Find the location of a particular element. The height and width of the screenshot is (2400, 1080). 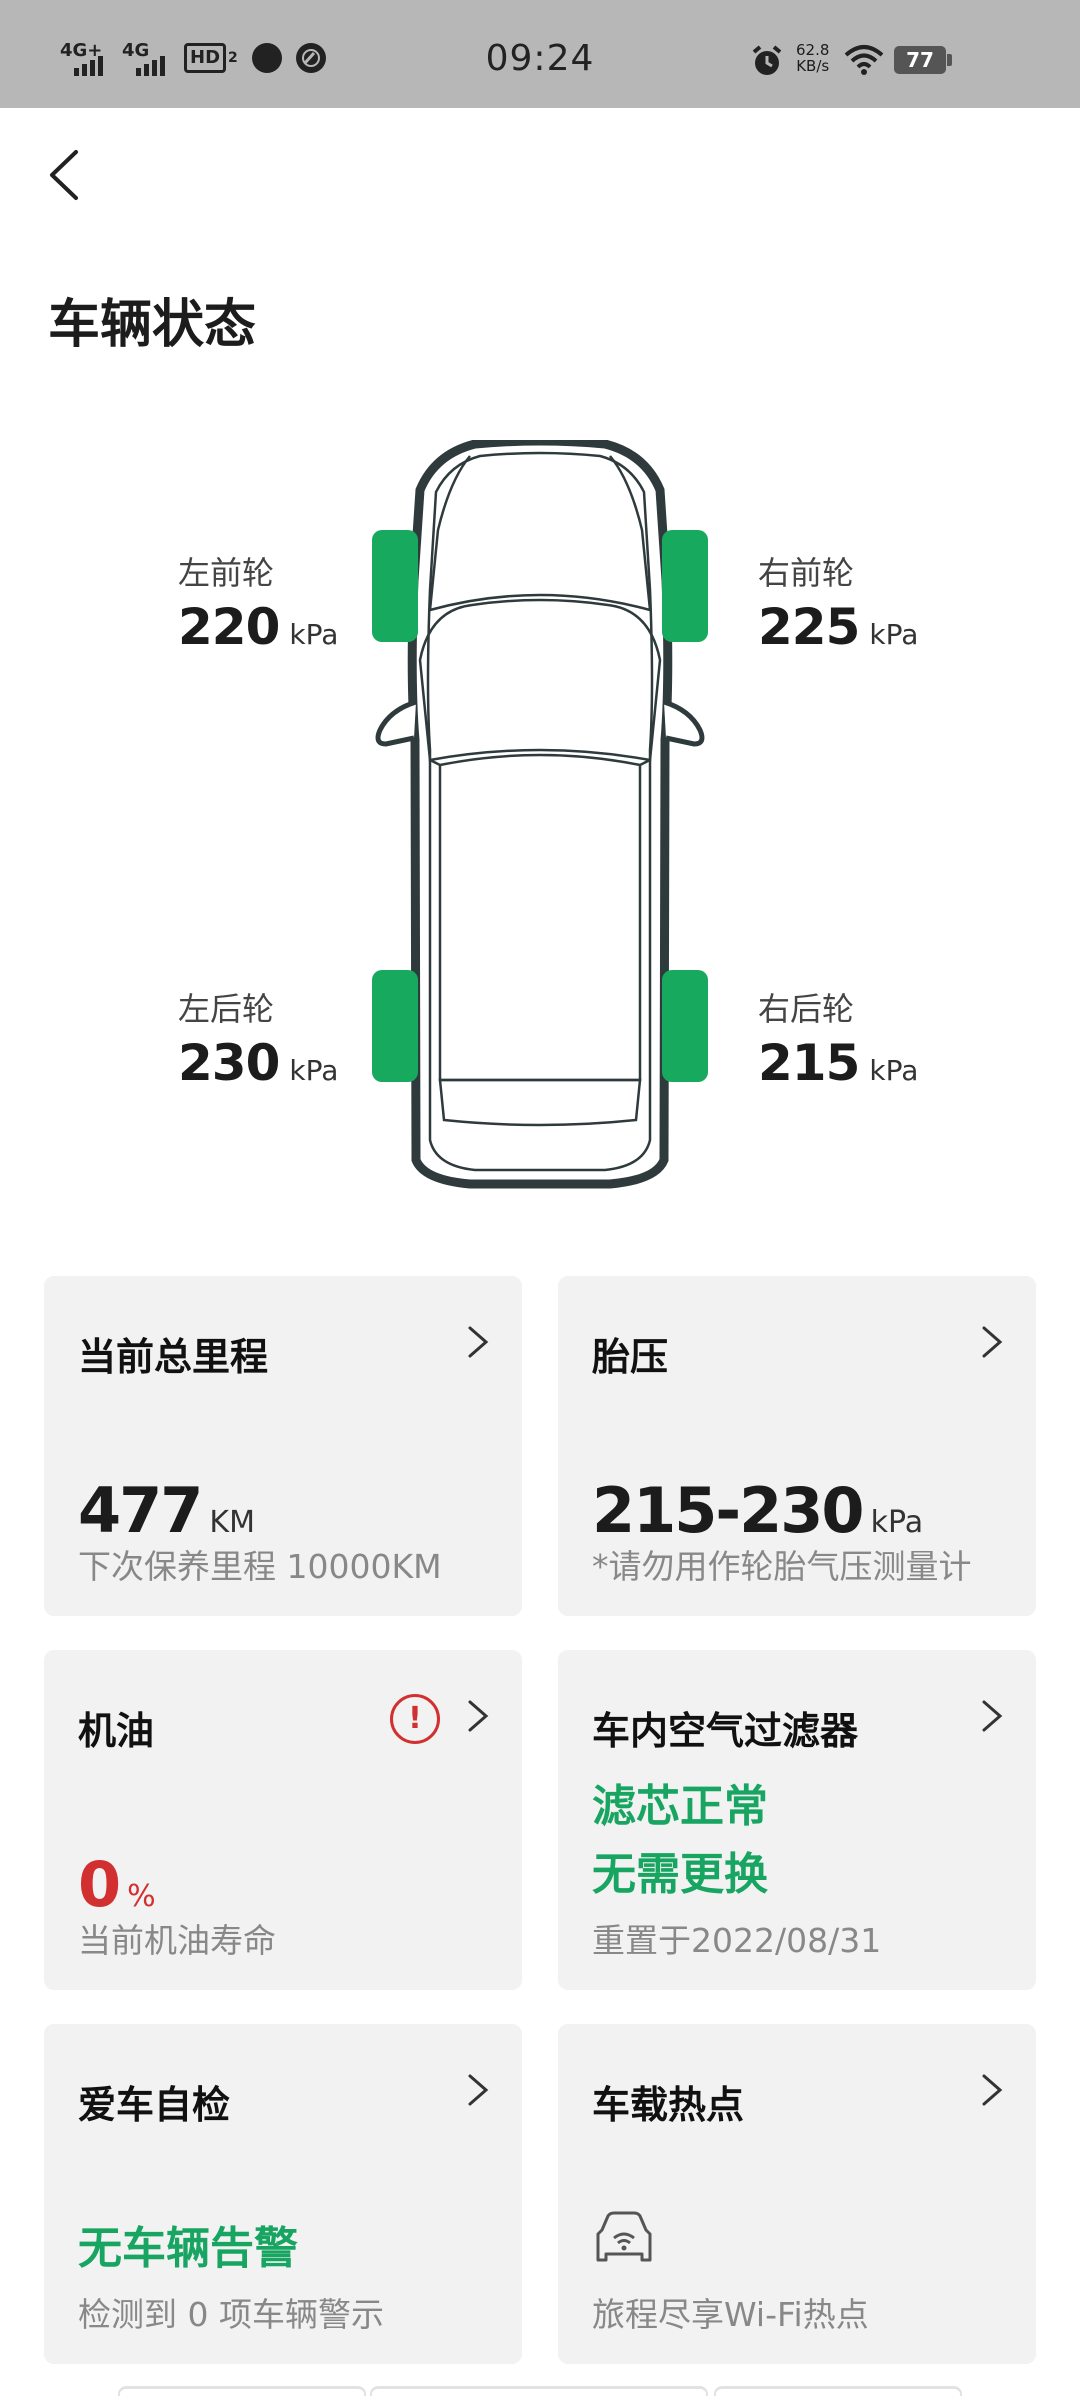

net-speed: 62.8 KB/s is located at coordinates (813, 58).